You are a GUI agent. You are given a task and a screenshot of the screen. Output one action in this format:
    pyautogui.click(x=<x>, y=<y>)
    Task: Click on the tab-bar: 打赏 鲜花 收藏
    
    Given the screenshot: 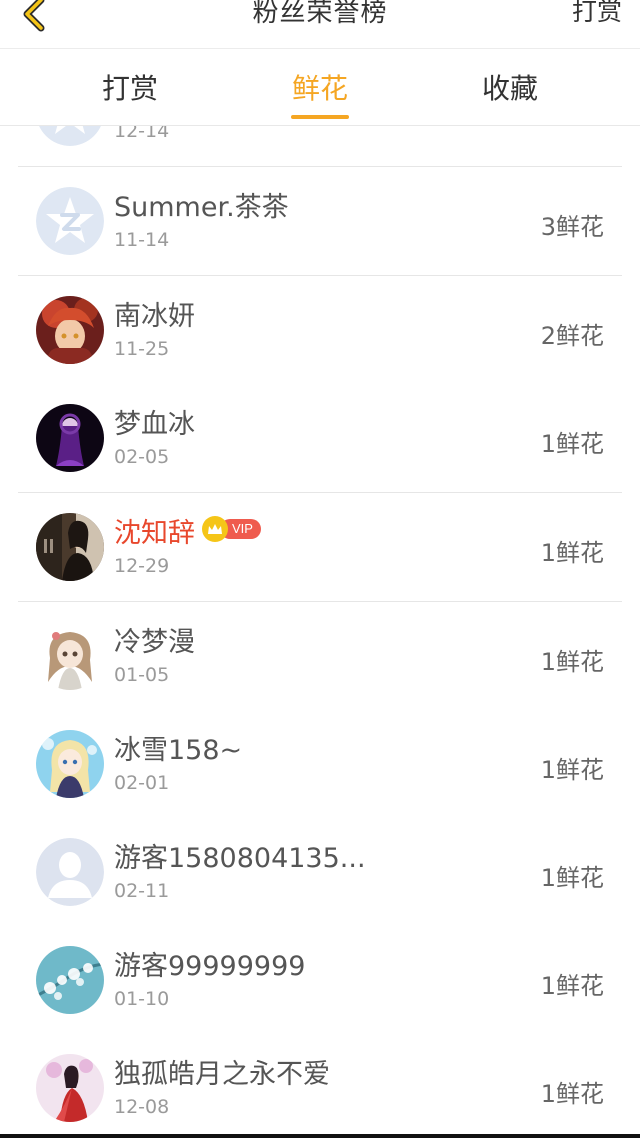 What is the action you would take?
    pyautogui.click(x=320, y=87)
    